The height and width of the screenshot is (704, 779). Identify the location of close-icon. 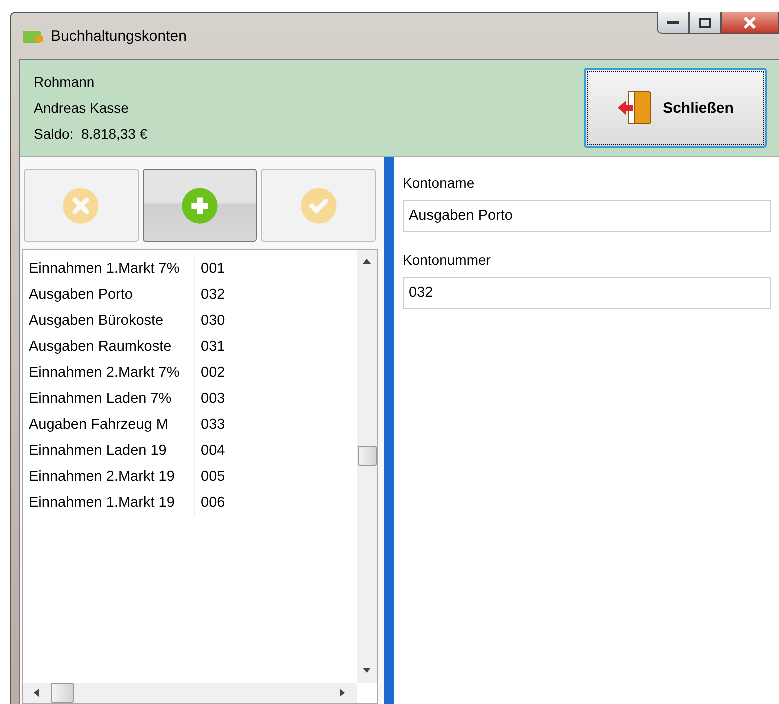
(750, 22).